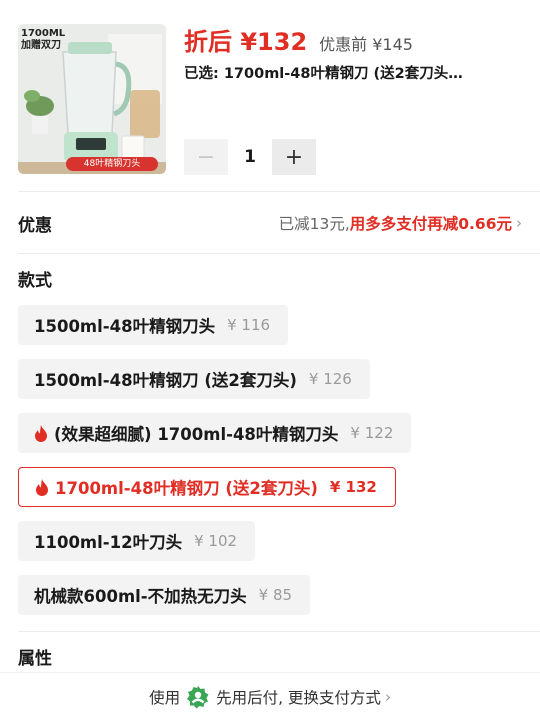 The image size is (540, 720). I want to click on style-option-1500ml-48-bonus: 1500ml-48叶精钢刀 (送2套刀头) ¥ 126, so click(194, 379).